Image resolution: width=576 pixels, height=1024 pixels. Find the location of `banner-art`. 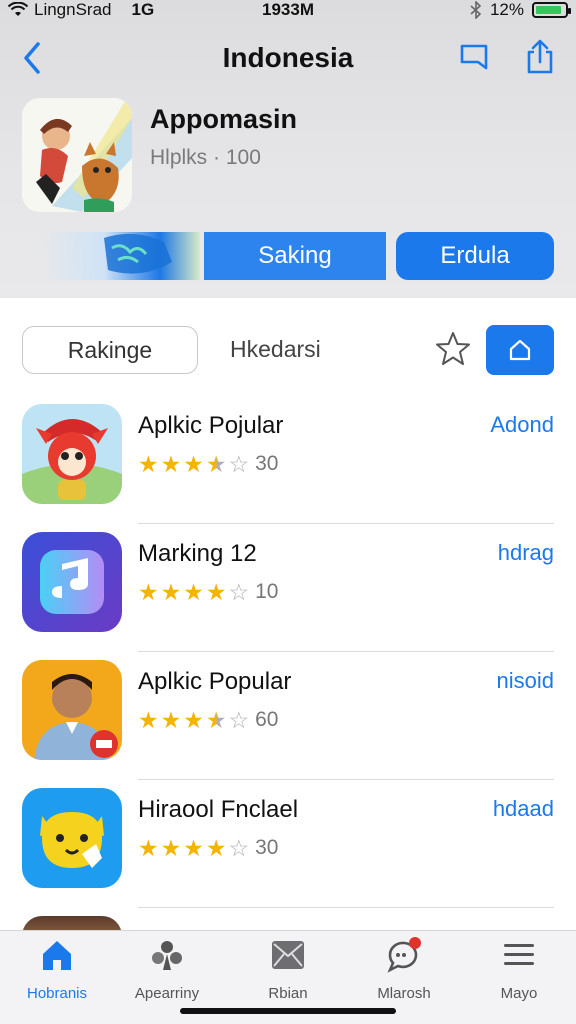

banner-art is located at coordinates (120, 256).